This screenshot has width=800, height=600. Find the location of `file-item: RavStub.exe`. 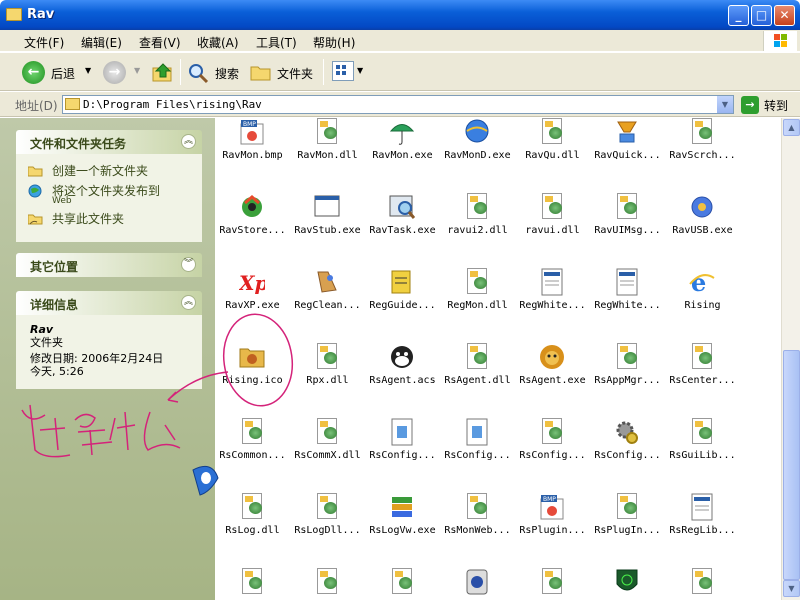

file-item: RavStub.exe is located at coordinates (327, 223).